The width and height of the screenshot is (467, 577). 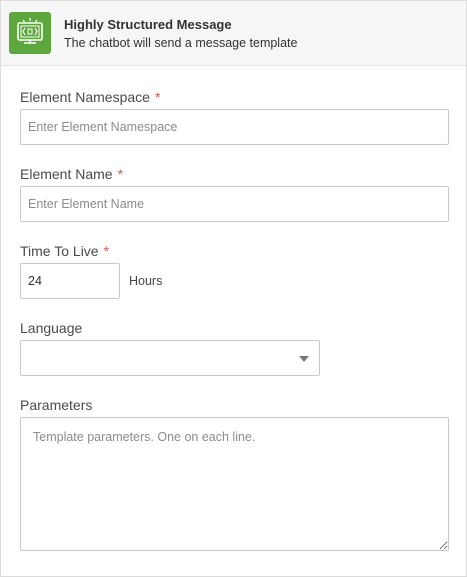 I want to click on parameters-label: Parameters, so click(x=56, y=405).